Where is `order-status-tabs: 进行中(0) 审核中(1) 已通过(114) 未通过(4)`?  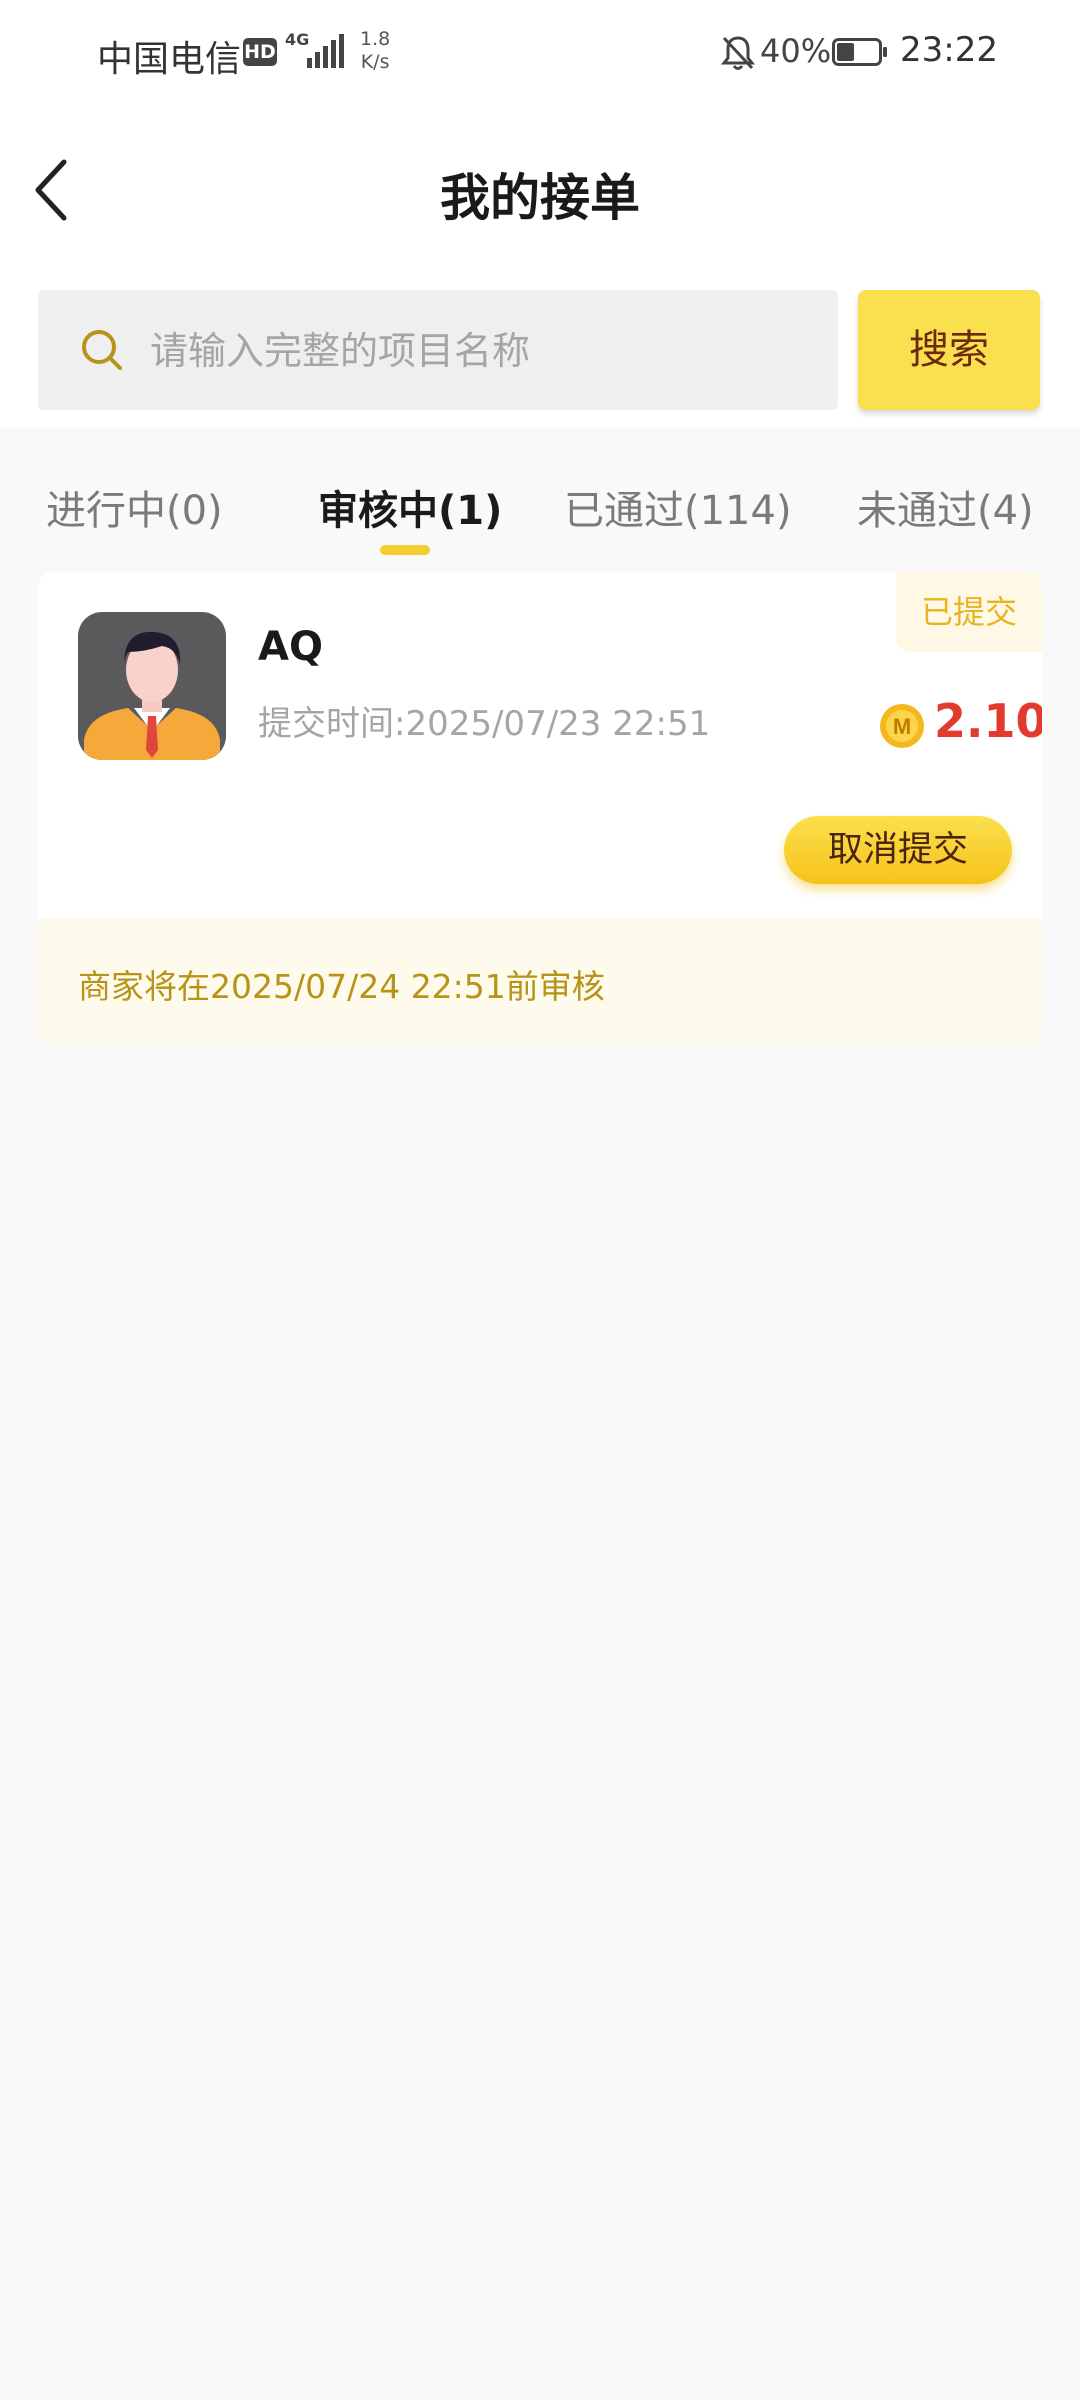
order-status-tabs: 进行中(0) 审核中(1) 已通过(114) 未通过(4) is located at coordinates (540, 498).